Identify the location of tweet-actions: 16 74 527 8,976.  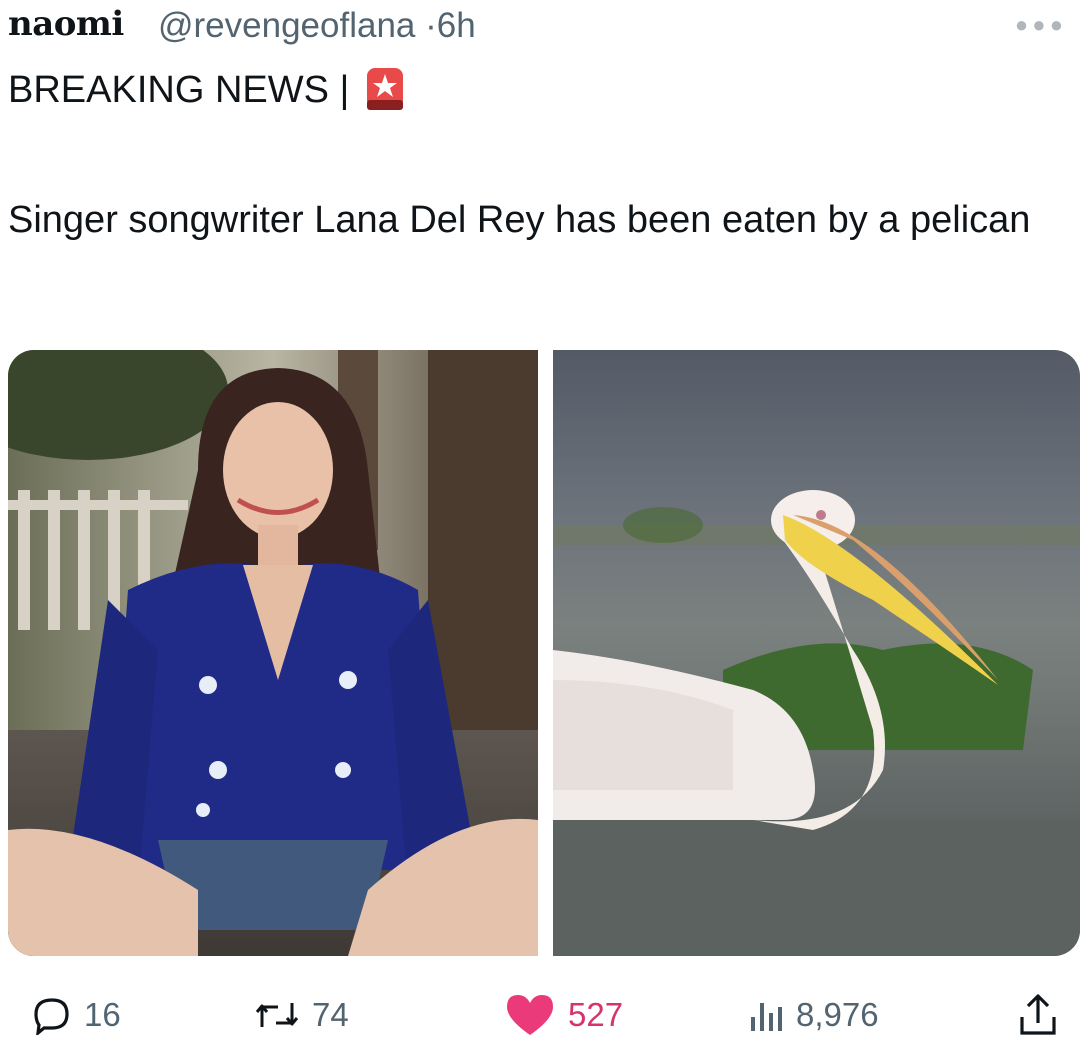
(540, 1015).